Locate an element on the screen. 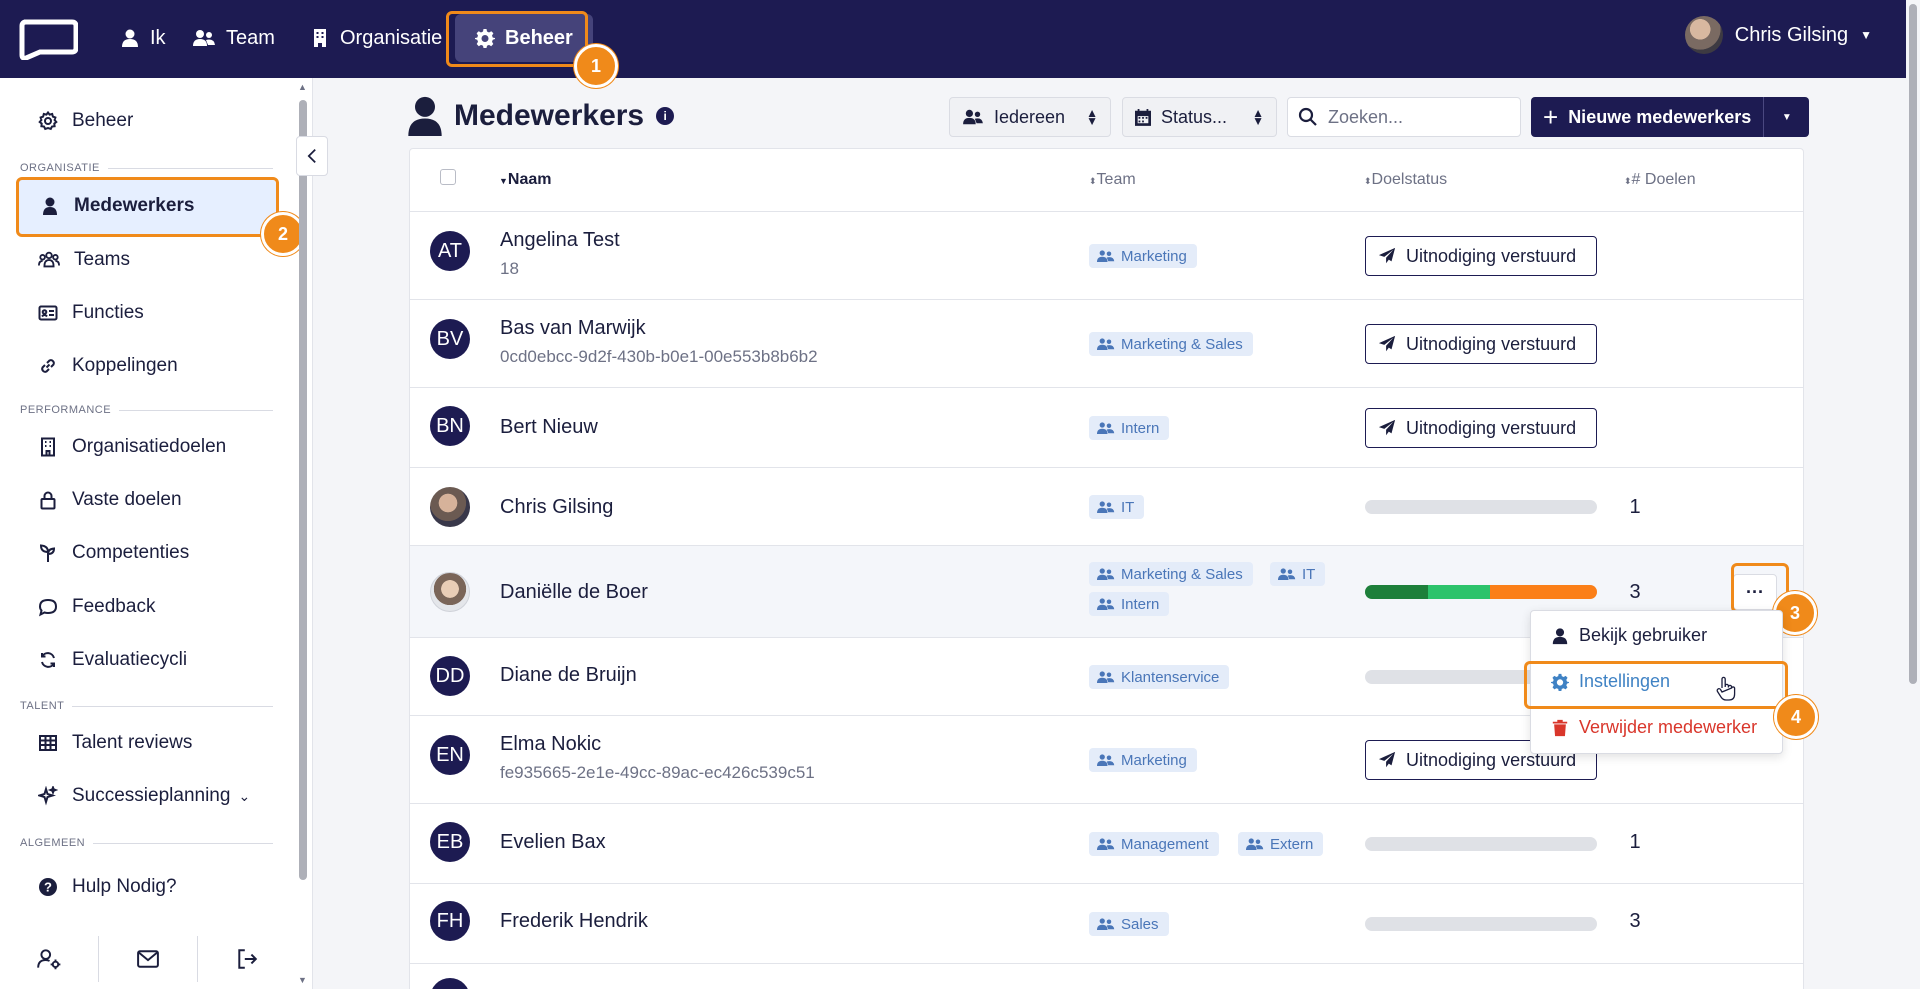 The image size is (1920, 989). sidebar-scroll-thumb is located at coordinates (303, 490).